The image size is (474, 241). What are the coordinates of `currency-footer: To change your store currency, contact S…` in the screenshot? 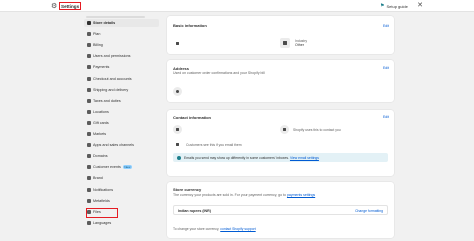 It's located at (214, 229).